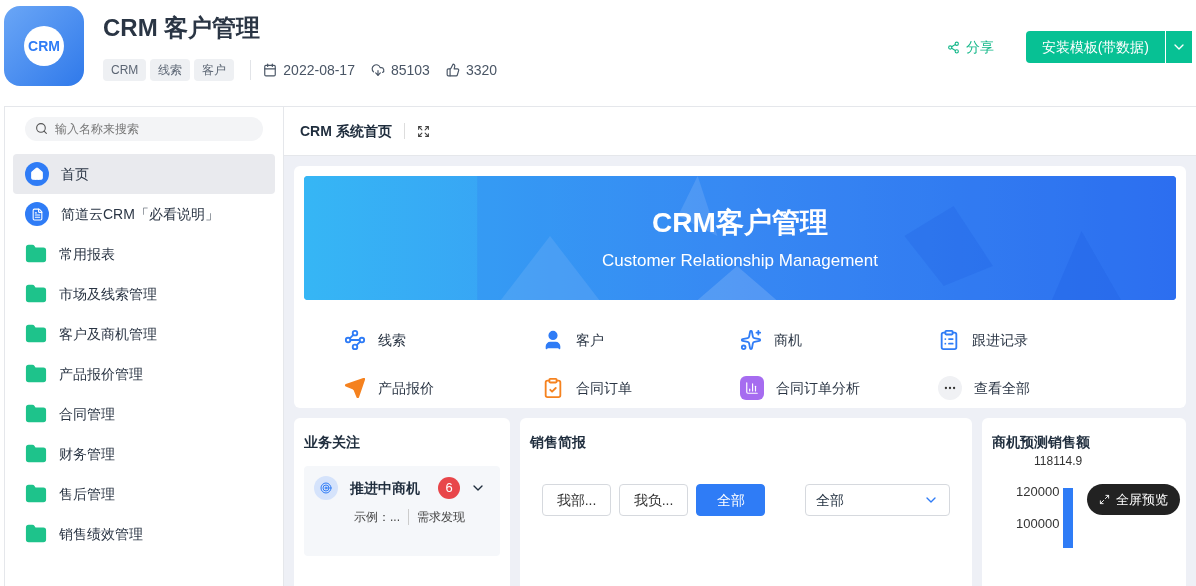 The width and height of the screenshot is (1196, 586). What do you see at coordinates (553, 388) in the screenshot?
I see `clipboard-icon` at bounding box center [553, 388].